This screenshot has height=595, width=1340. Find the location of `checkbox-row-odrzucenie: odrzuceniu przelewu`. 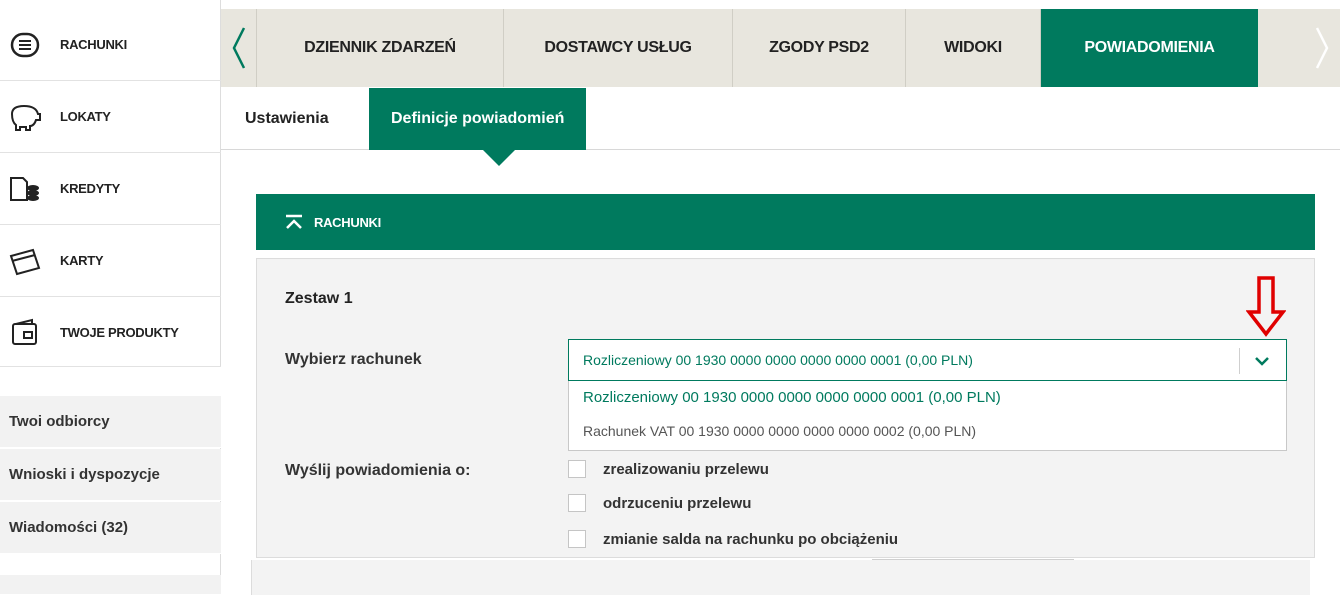

checkbox-row-odrzucenie: odrzuceniu przelewu is located at coordinates (659, 503).